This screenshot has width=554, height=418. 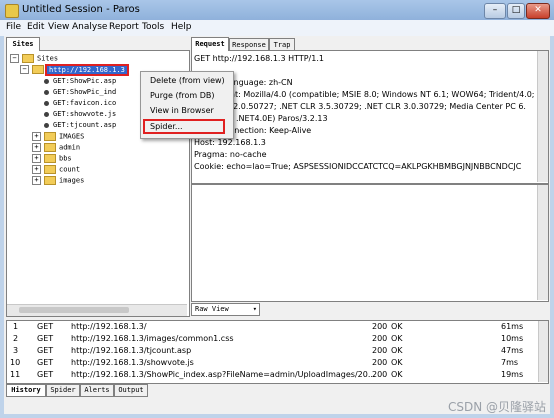 I want to click on tab-request: Request, so click(x=210, y=44).